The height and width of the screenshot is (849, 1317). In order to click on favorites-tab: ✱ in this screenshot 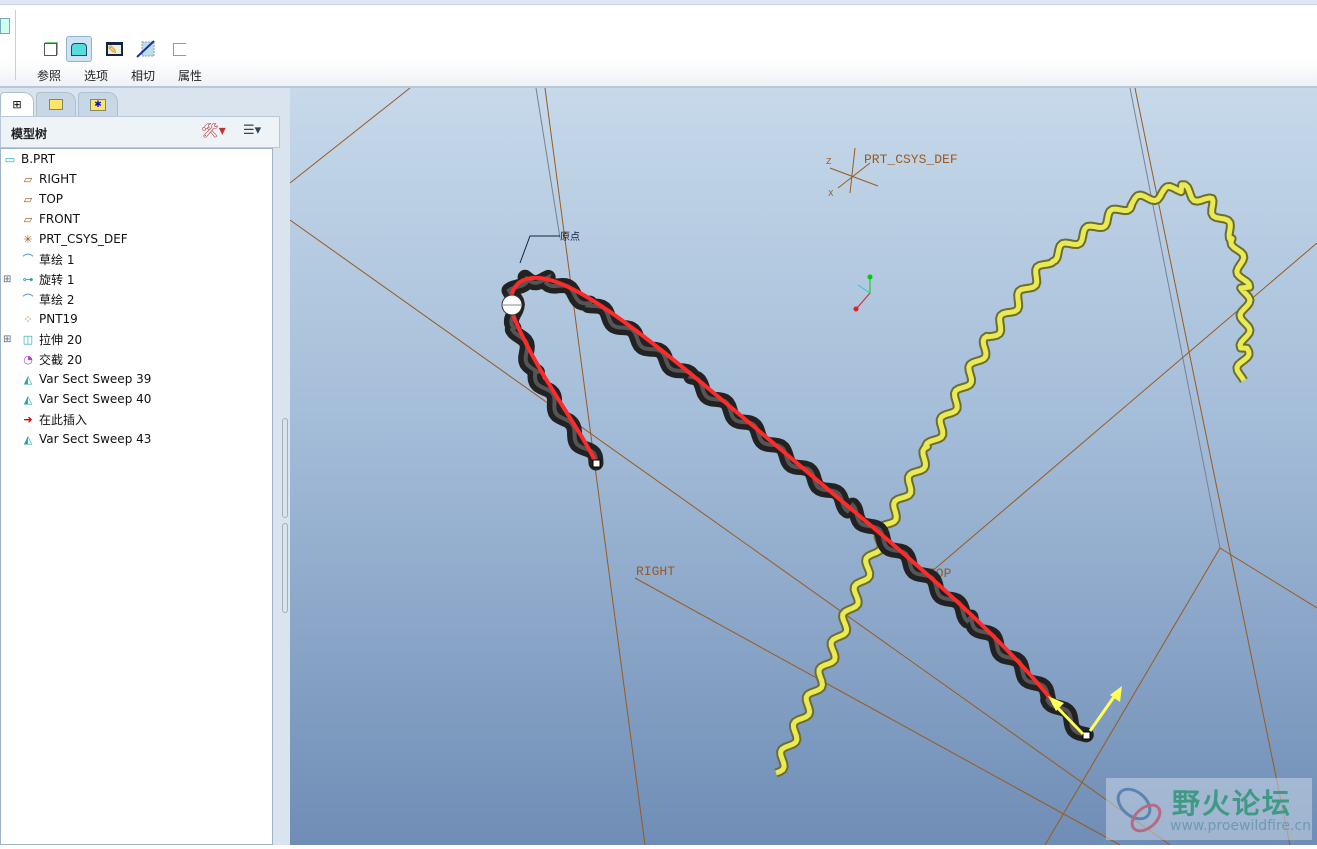, I will do `click(98, 104)`.